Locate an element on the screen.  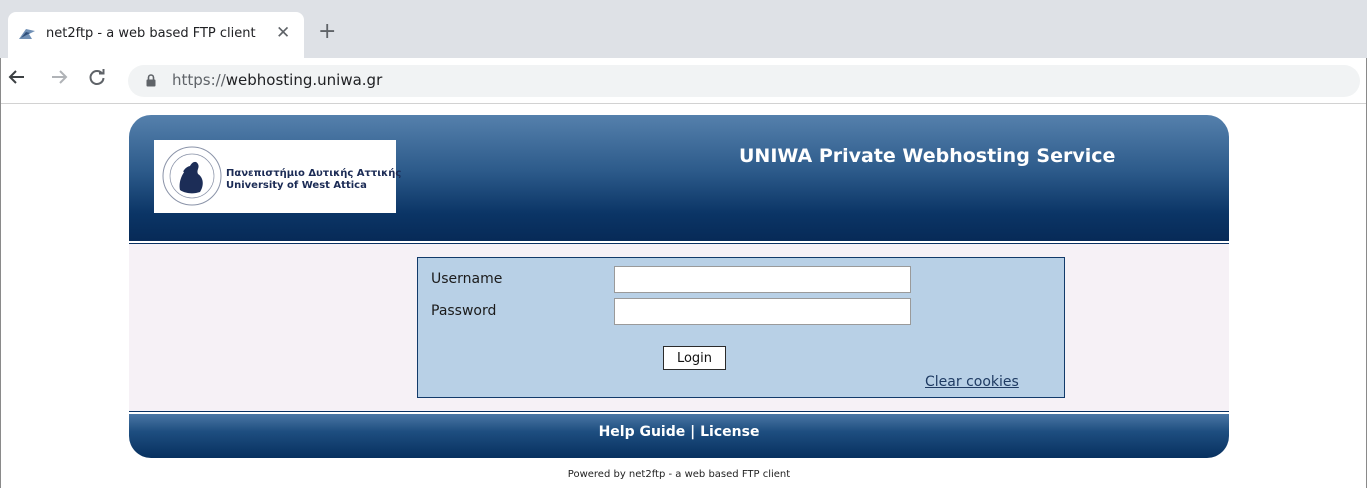
site-footer: Help Guide | License is located at coordinates (679, 436).